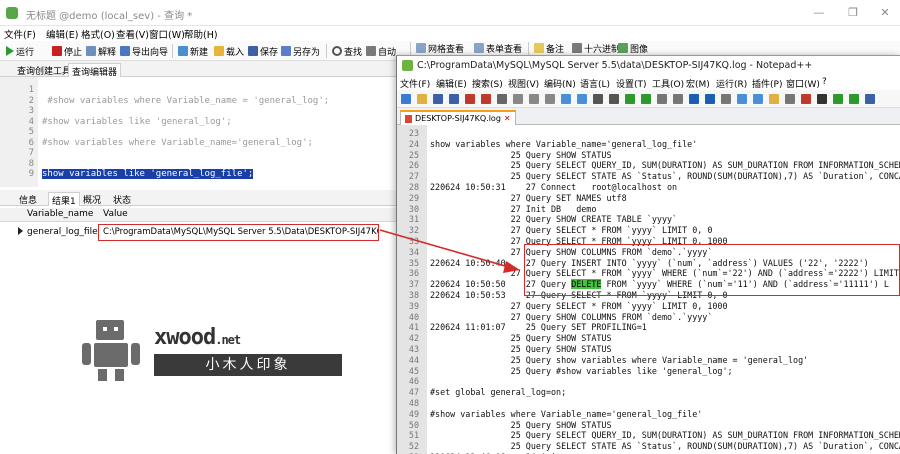 The width and height of the screenshot is (900, 454). I want to click on new-file-icon, so click(406, 99).